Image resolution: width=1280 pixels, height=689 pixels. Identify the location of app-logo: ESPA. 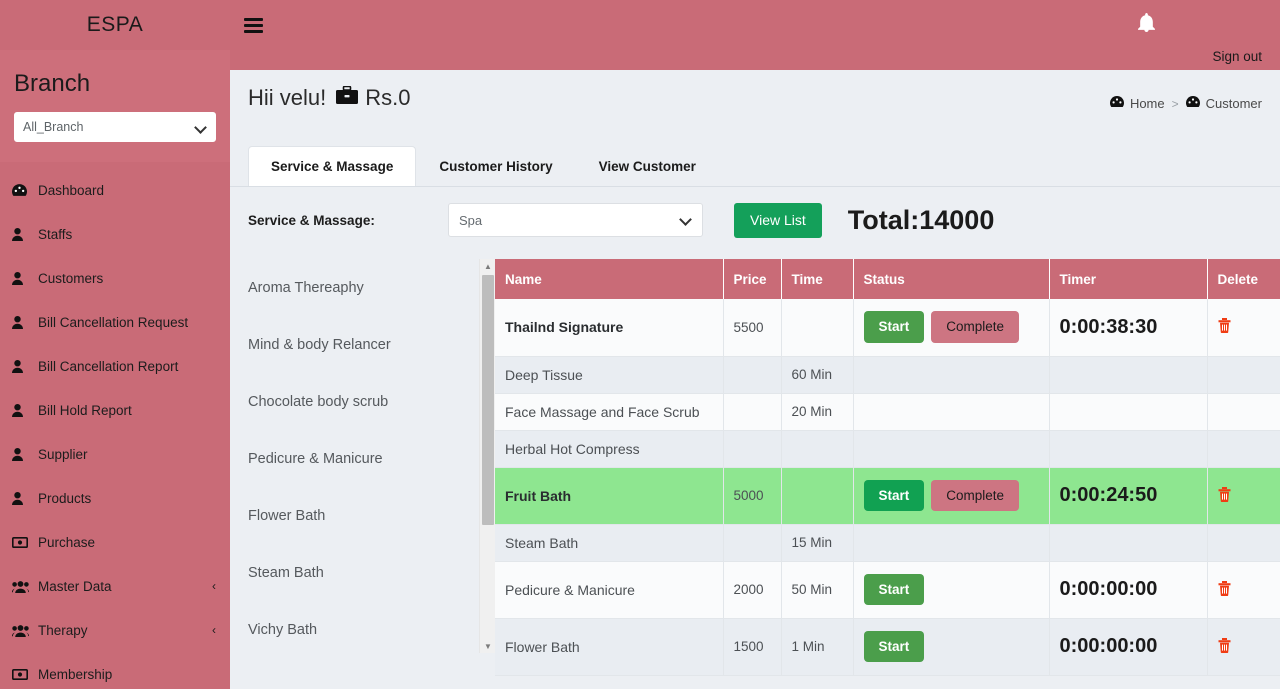
(115, 25).